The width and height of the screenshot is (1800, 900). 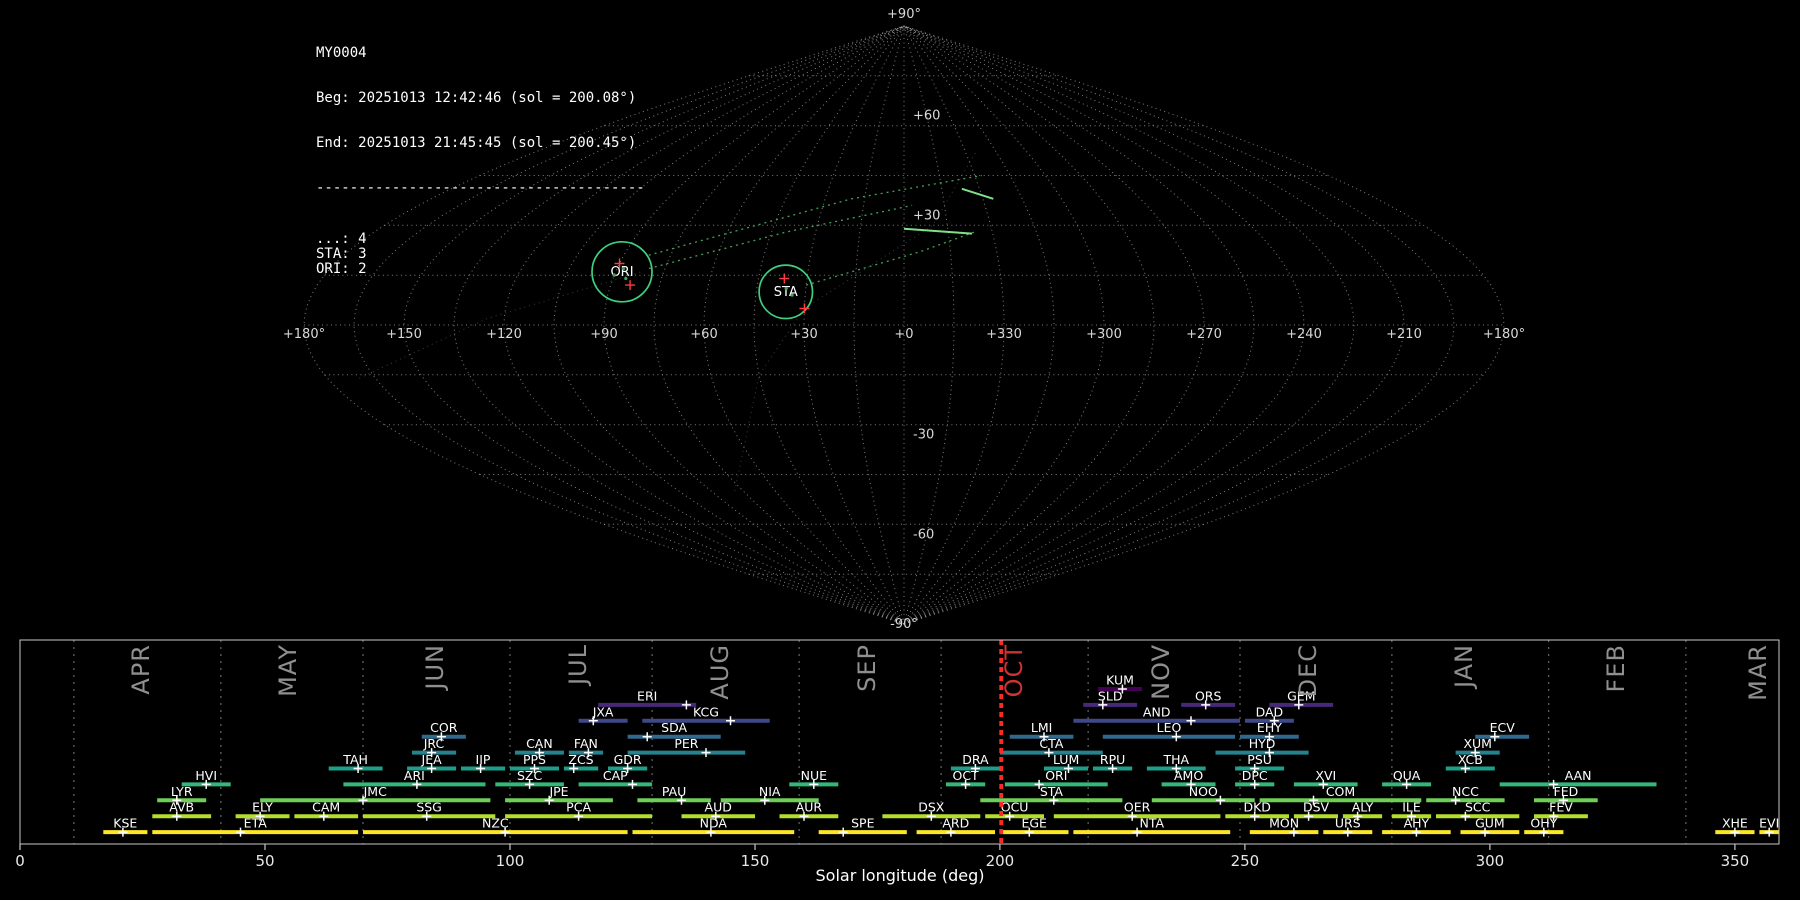 I want to click on shower-code-label: PAU, so click(x=674, y=791).